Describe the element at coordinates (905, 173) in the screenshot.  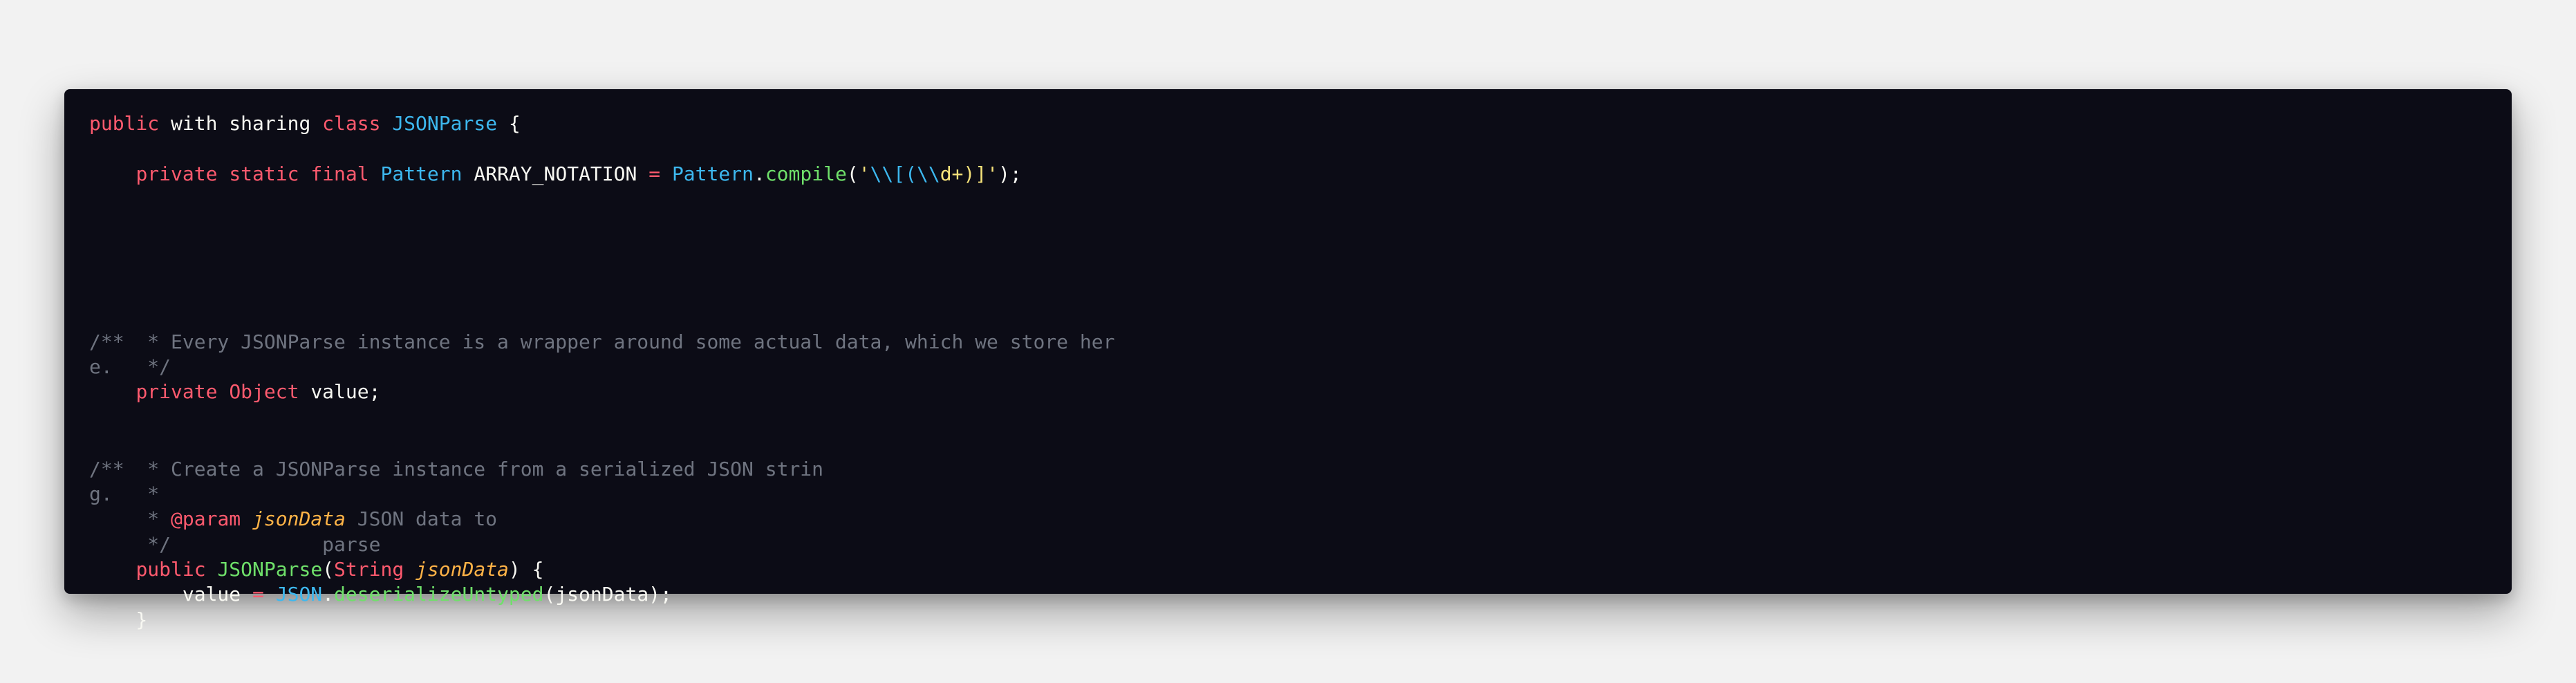
I see `string-escape: \\[(\\` at that location.